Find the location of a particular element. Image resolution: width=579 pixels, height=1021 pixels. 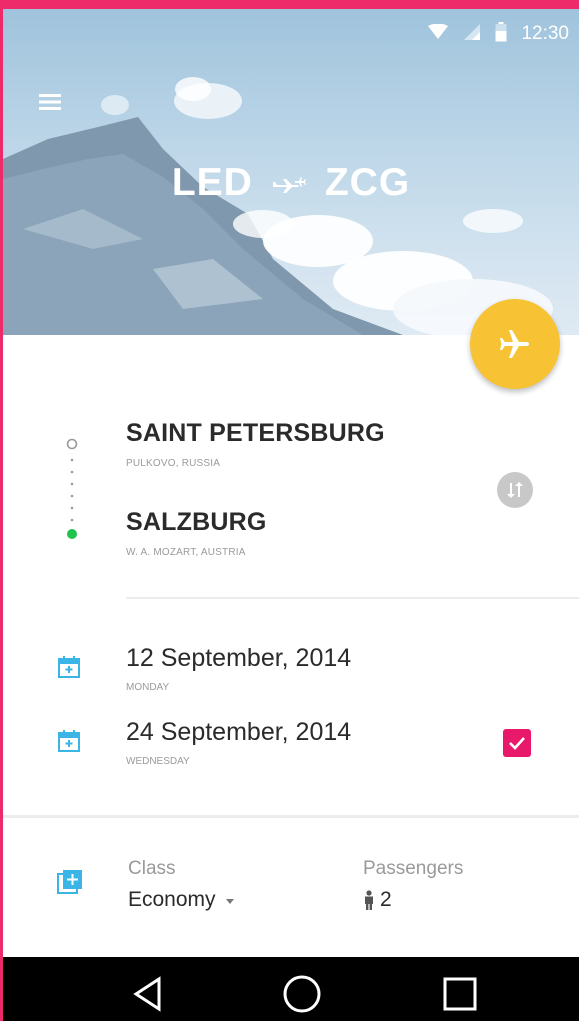

menu-button is located at coordinates (50, 102).